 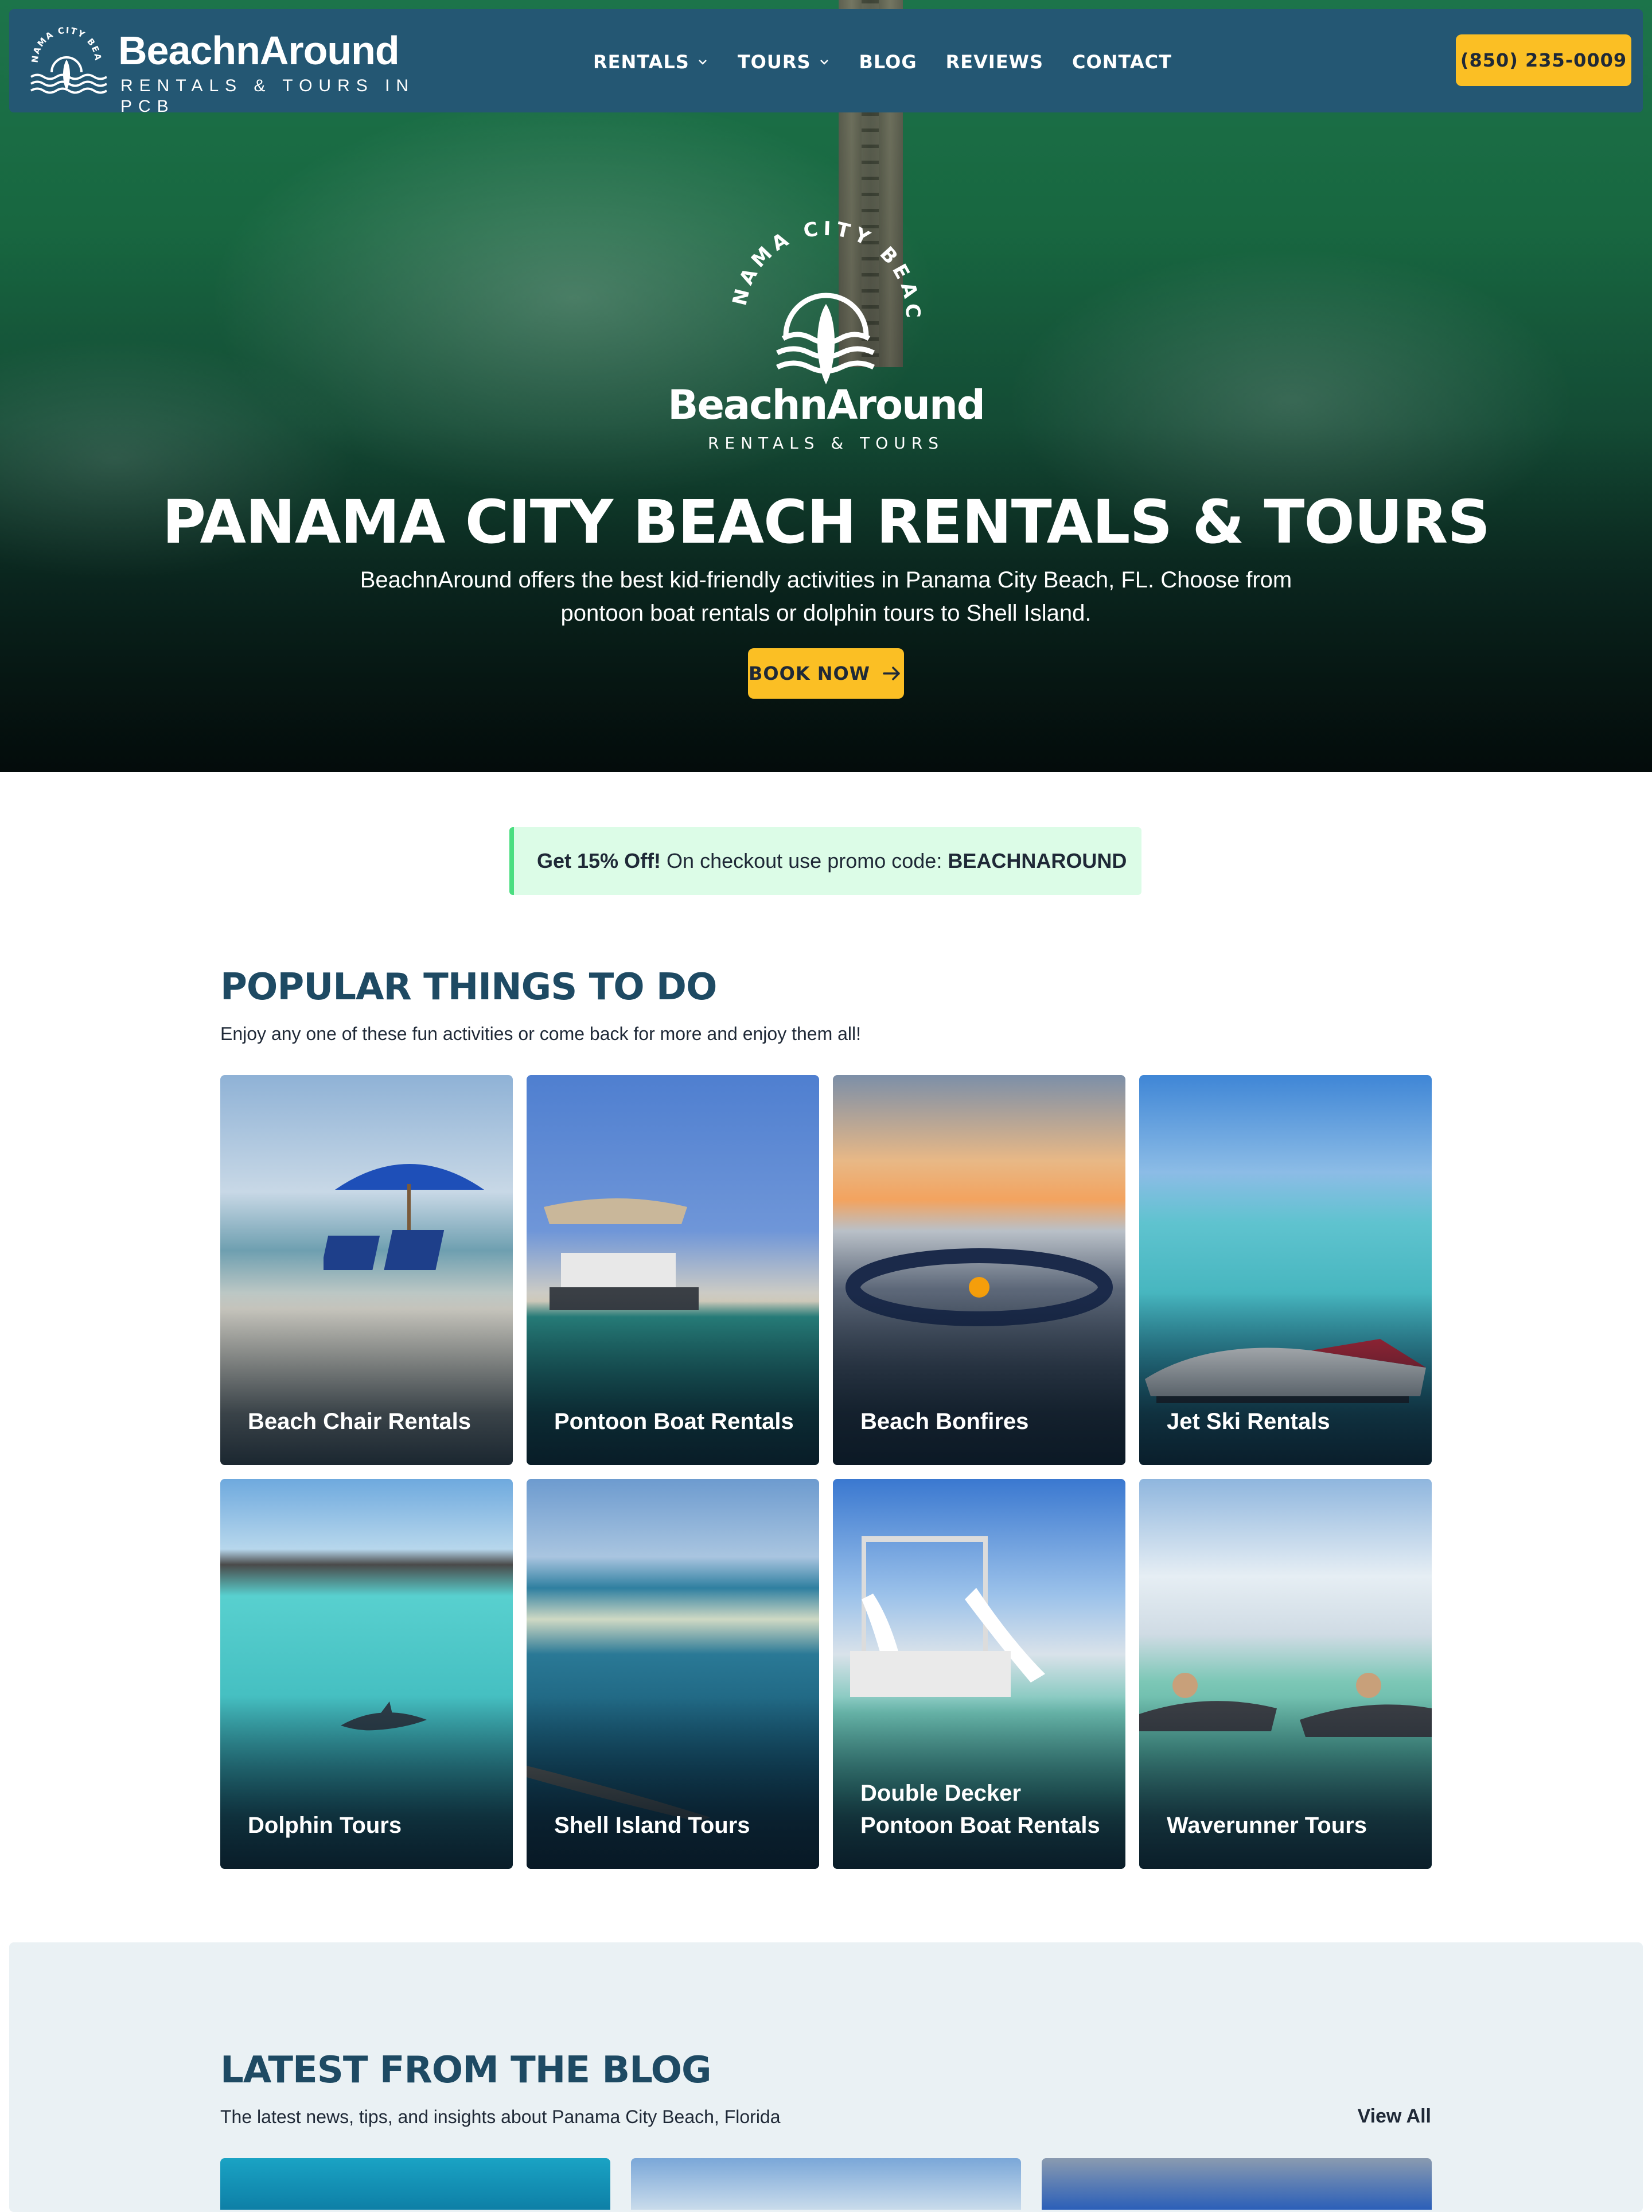 I want to click on promo-lead: Get 15% Off!, so click(x=599, y=861).